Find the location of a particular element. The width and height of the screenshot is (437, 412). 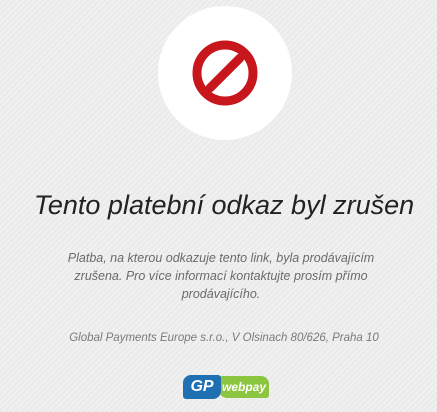

logo-gp-part: GP is located at coordinates (202, 387).